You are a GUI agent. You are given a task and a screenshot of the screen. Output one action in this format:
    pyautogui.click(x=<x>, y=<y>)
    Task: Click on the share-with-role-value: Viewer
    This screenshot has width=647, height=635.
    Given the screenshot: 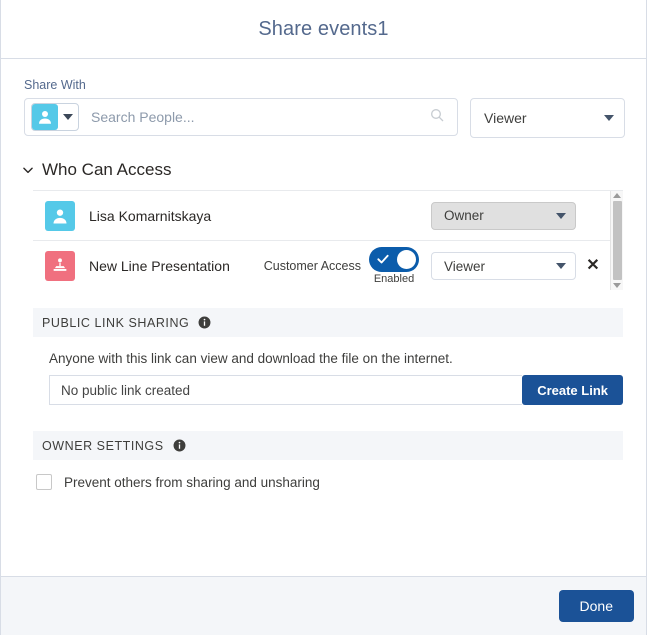 What is the action you would take?
    pyautogui.click(x=505, y=118)
    